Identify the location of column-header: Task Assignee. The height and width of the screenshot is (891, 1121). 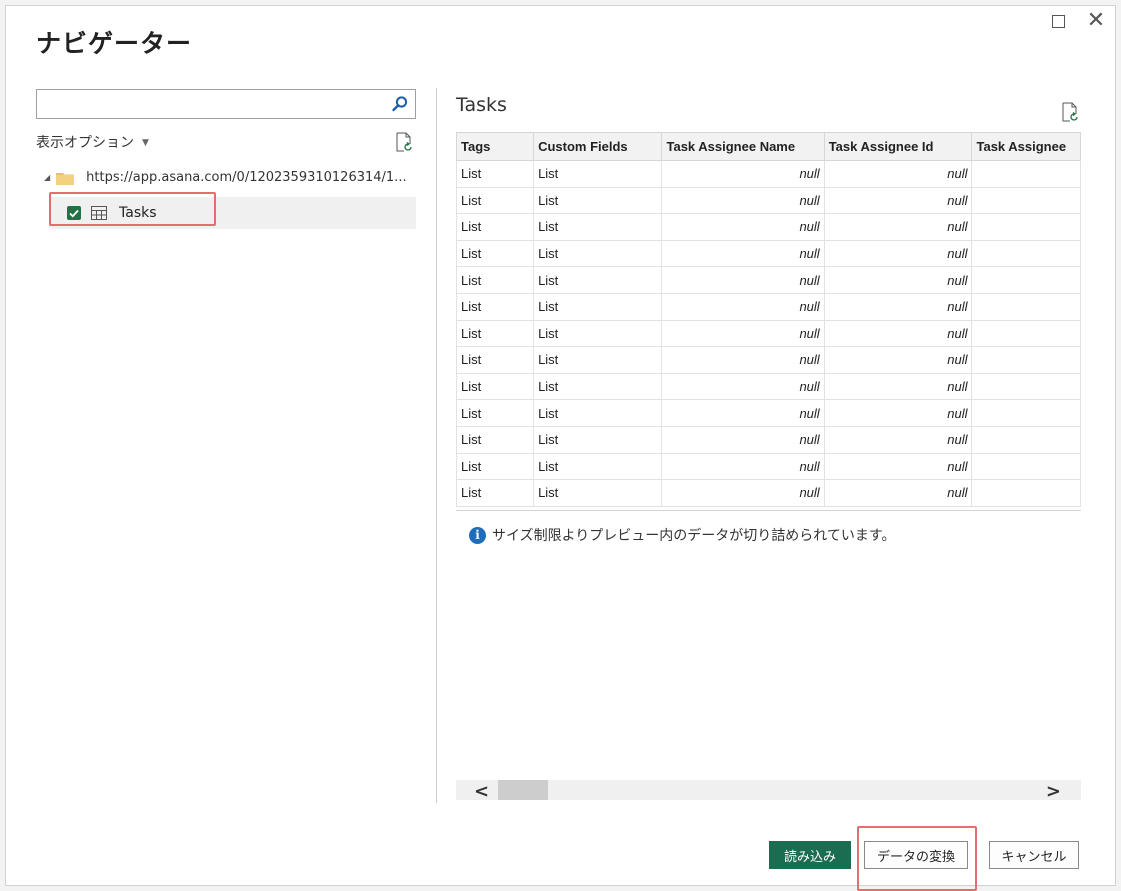
(1026, 146).